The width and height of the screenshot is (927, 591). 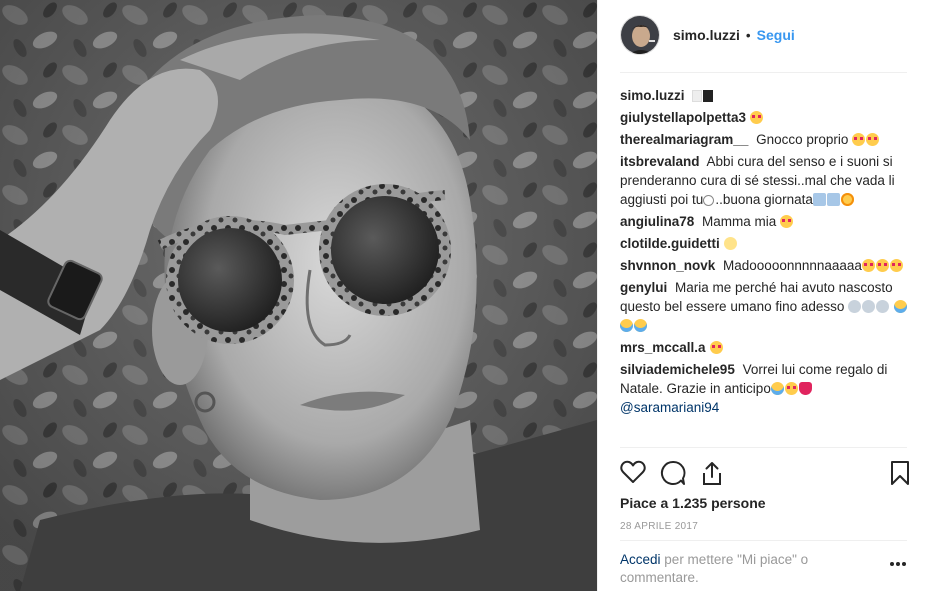 I want to click on comment: simo.luzzi, so click(x=765, y=95).